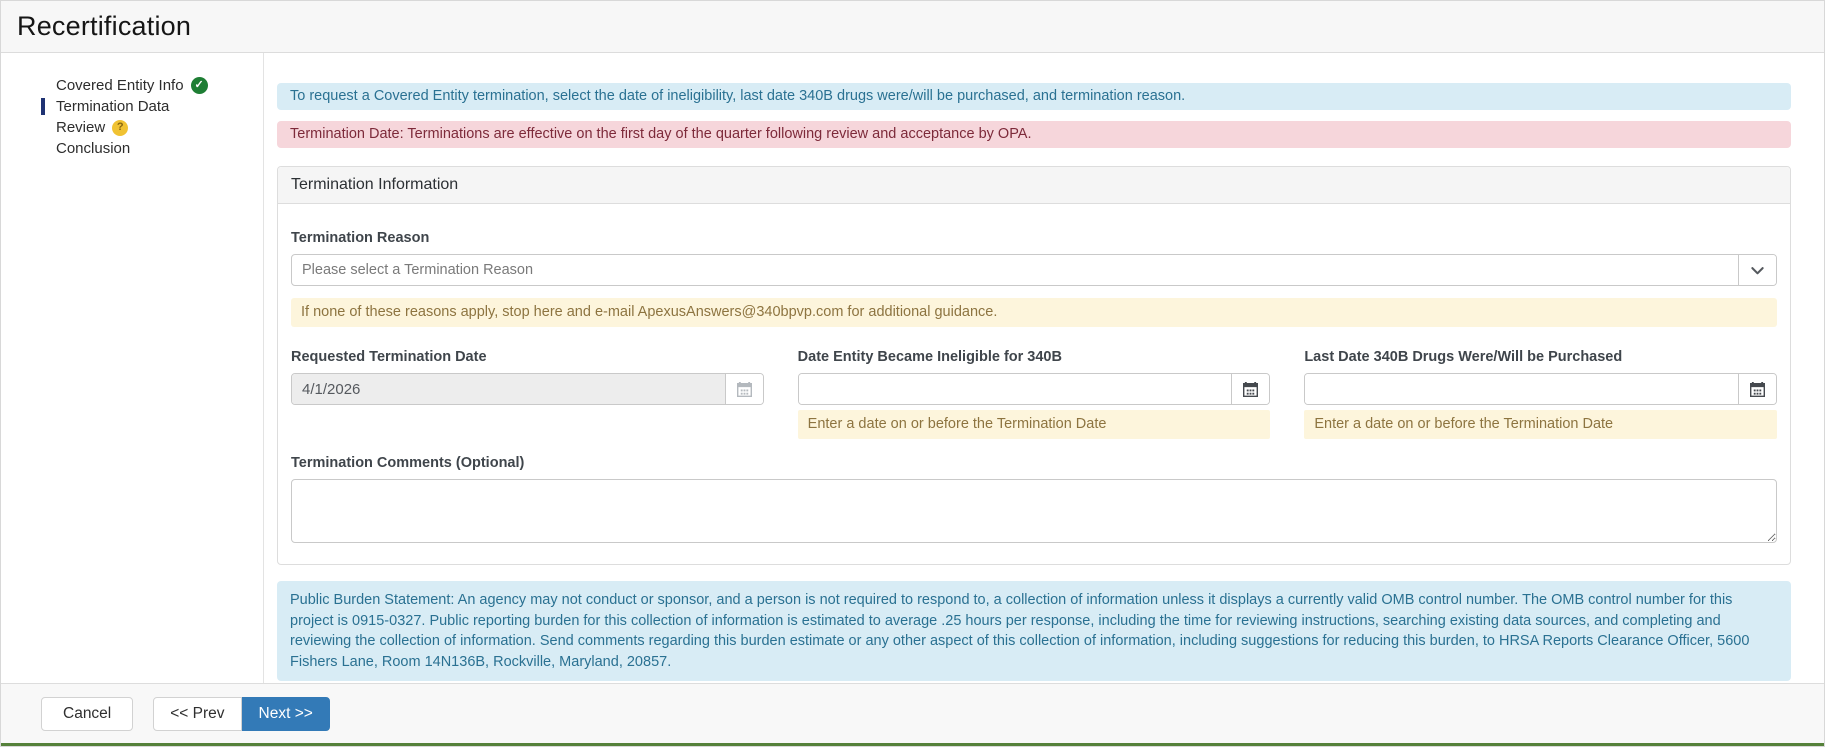  What do you see at coordinates (285, 713) in the screenshot?
I see `next-button: Next >>` at bounding box center [285, 713].